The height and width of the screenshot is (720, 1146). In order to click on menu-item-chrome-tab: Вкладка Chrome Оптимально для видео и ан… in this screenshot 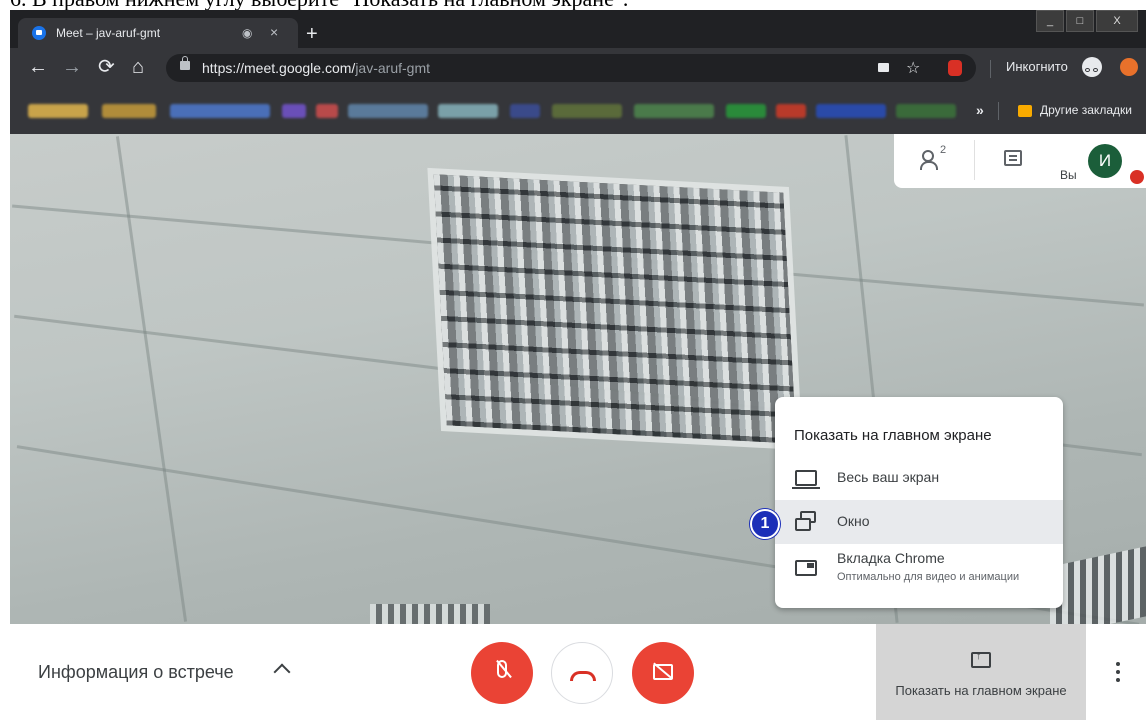, I will do `click(919, 566)`.